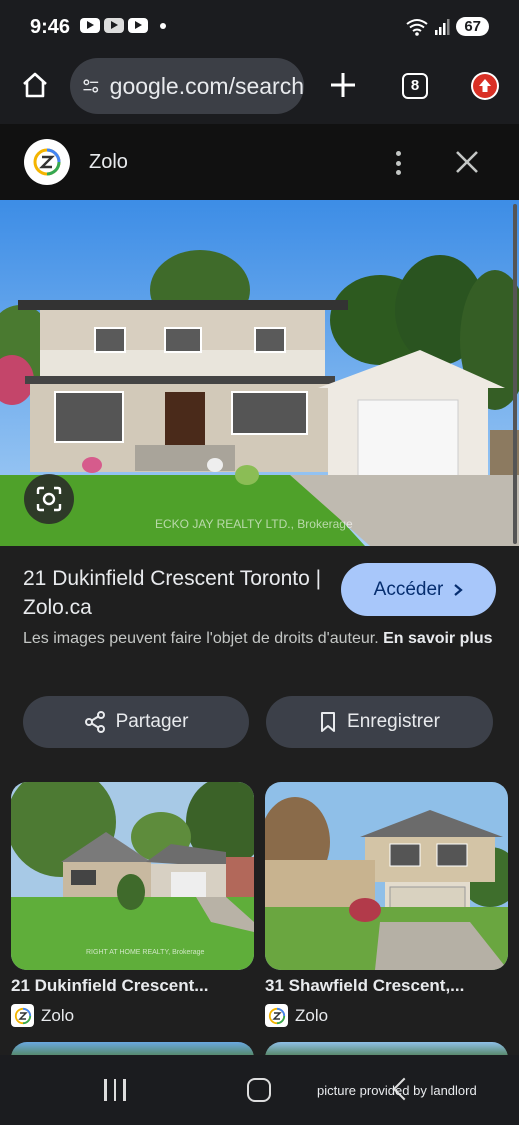 This screenshot has height=1125, width=519. I want to click on sheet-header: Zolo, so click(259, 162).